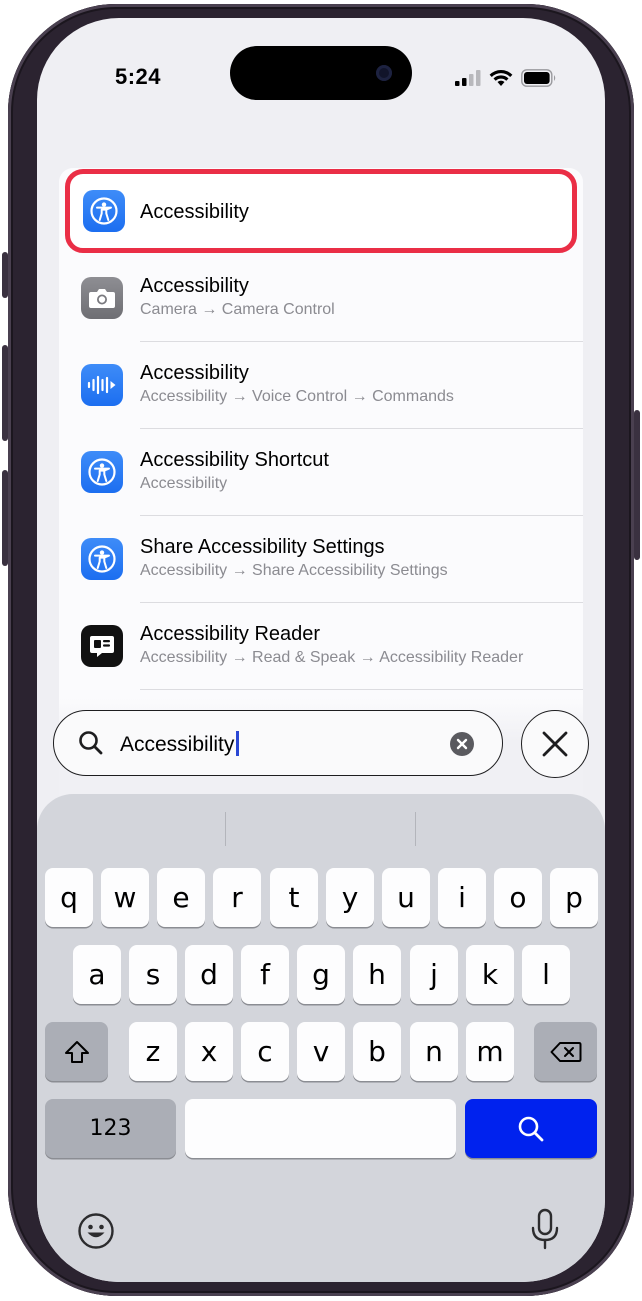  What do you see at coordinates (265, 974) in the screenshot?
I see `key-f: f` at bounding box center [265, 974].